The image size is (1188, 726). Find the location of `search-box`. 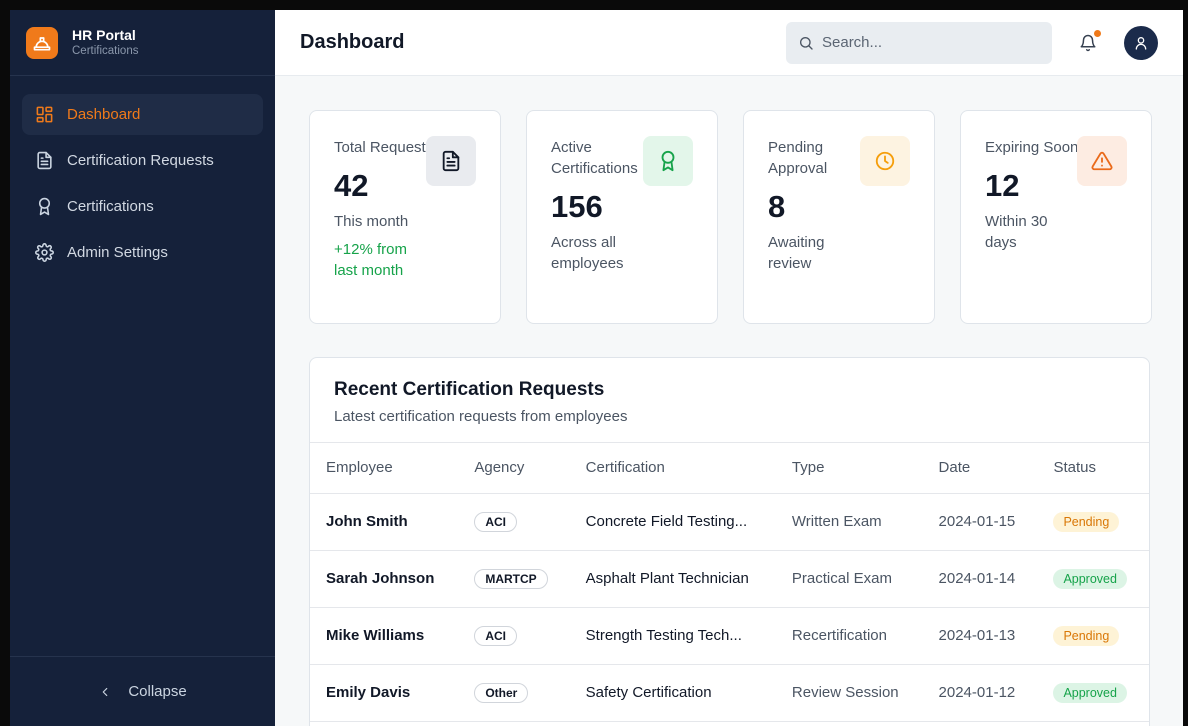

search-box is located at coordinates (919, 42).